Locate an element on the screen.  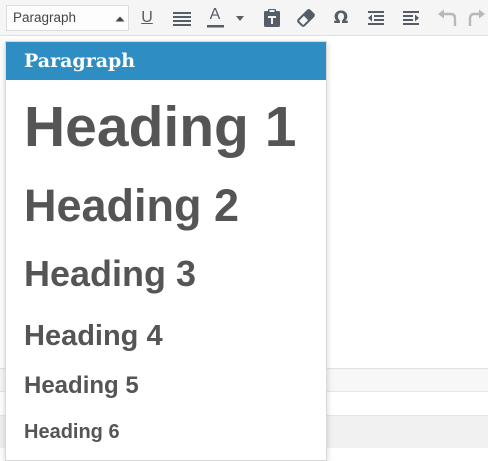
outdent-icon is located at coordinates (376, 18).